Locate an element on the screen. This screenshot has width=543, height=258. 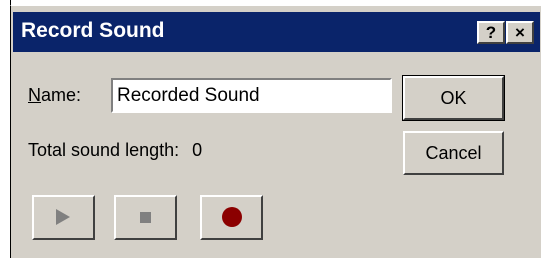
stop-button is located at coordinates (145, 217).